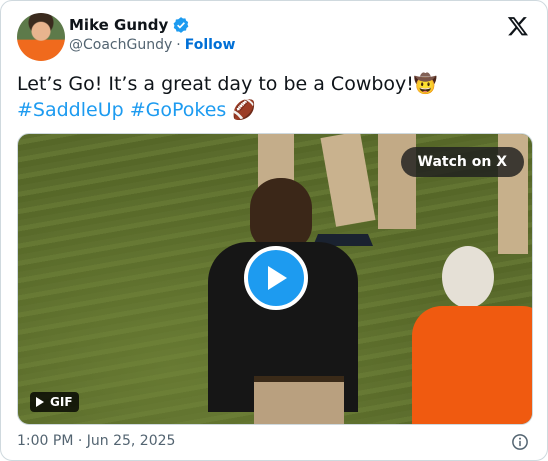  Describe the element at coordinates (210, 45) in the screenshot. I see `follow-button: Follow` at that location.